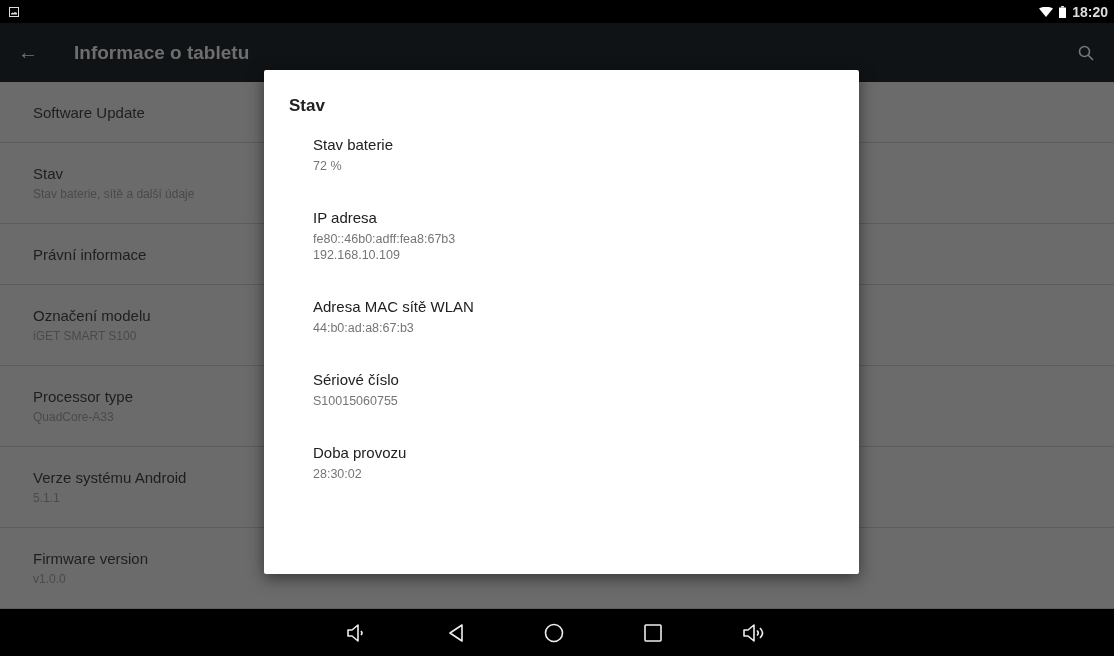 Image resolution: width=1114 pixels, height=656 pixels. Describe the element at coordinates (1090, 11) in the screenshot. I see `clock: 18:20` at that location.